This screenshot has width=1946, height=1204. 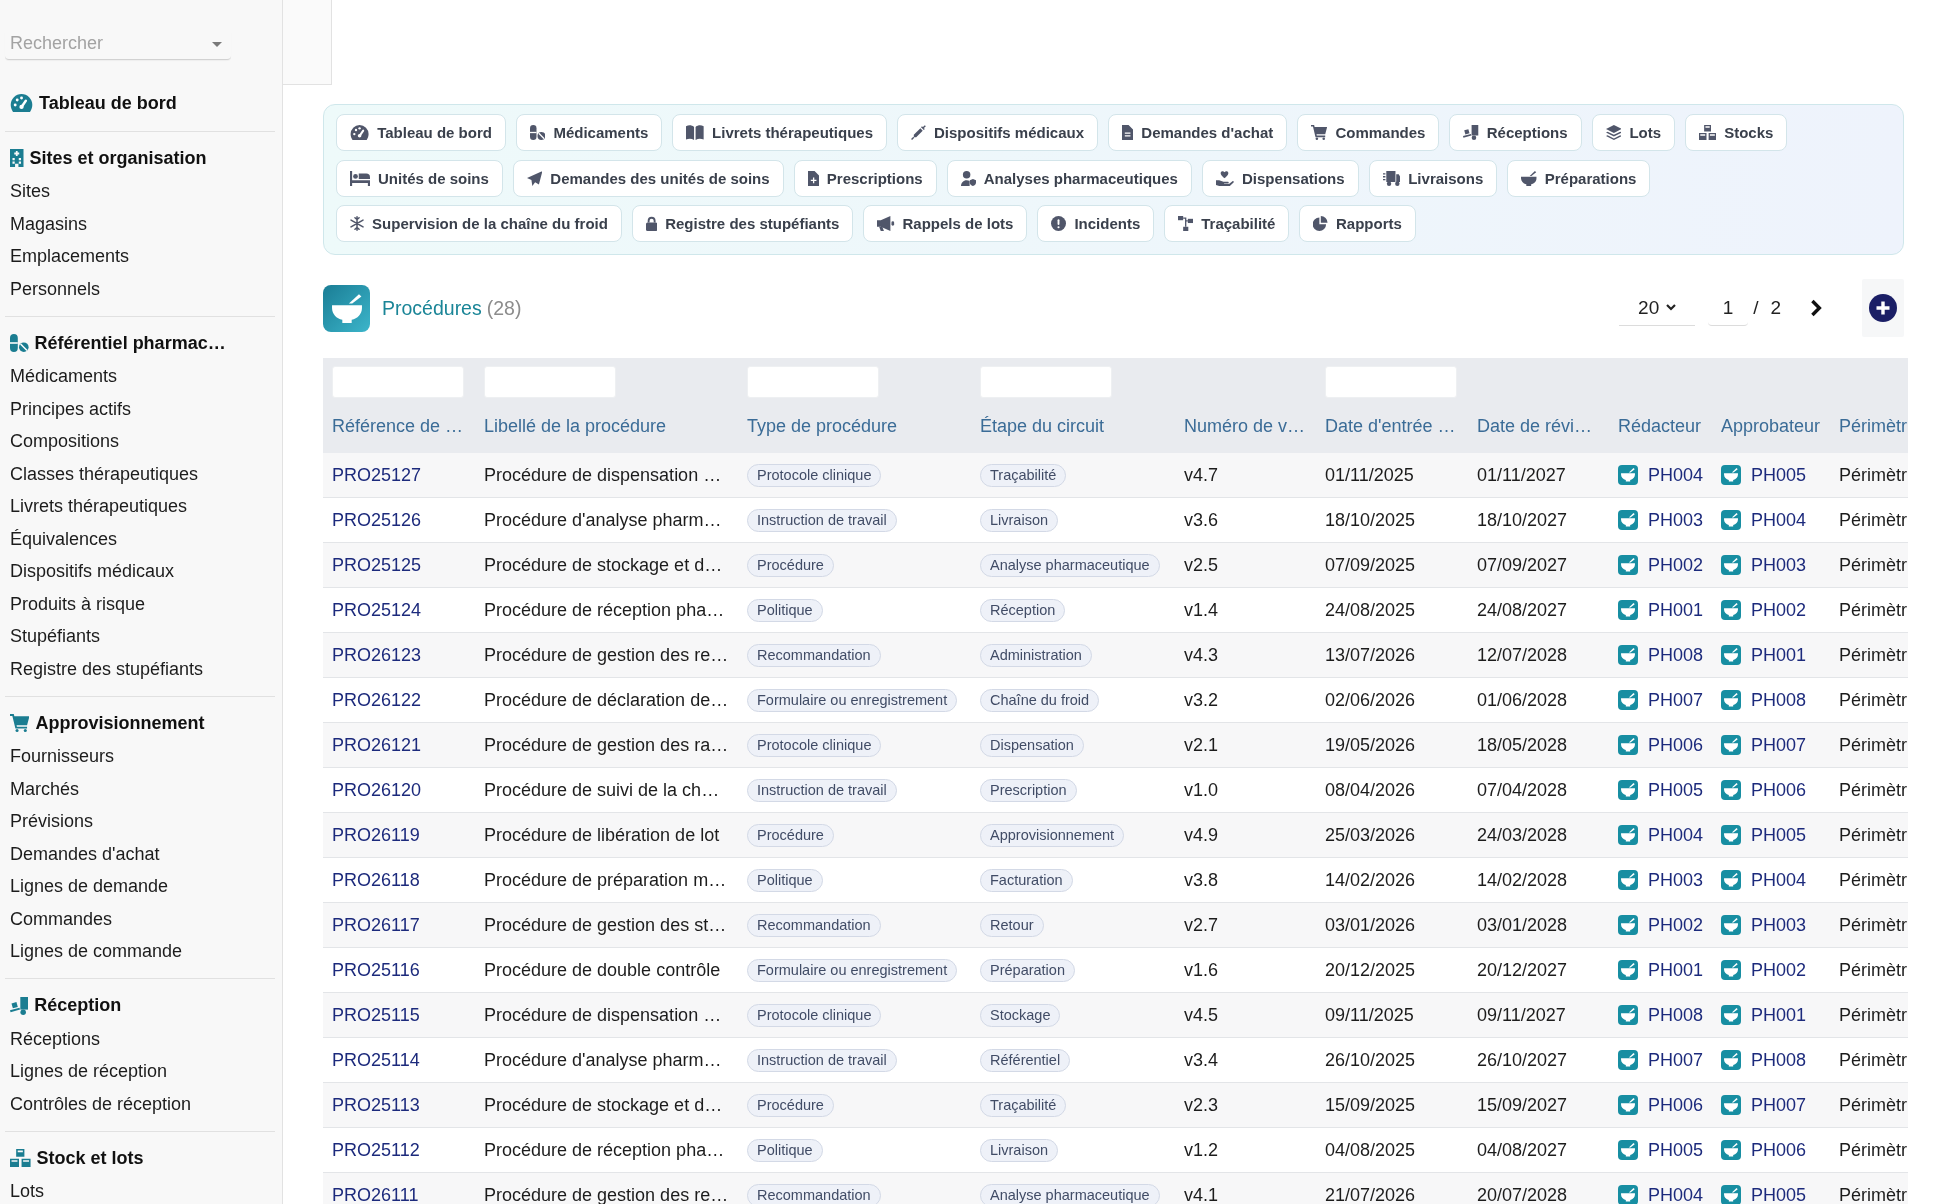 What do you see at coordinates (998, 132) in the screenshot?
I see `module-button: Dispositifs médicaux` at bounding box center [998, 132].